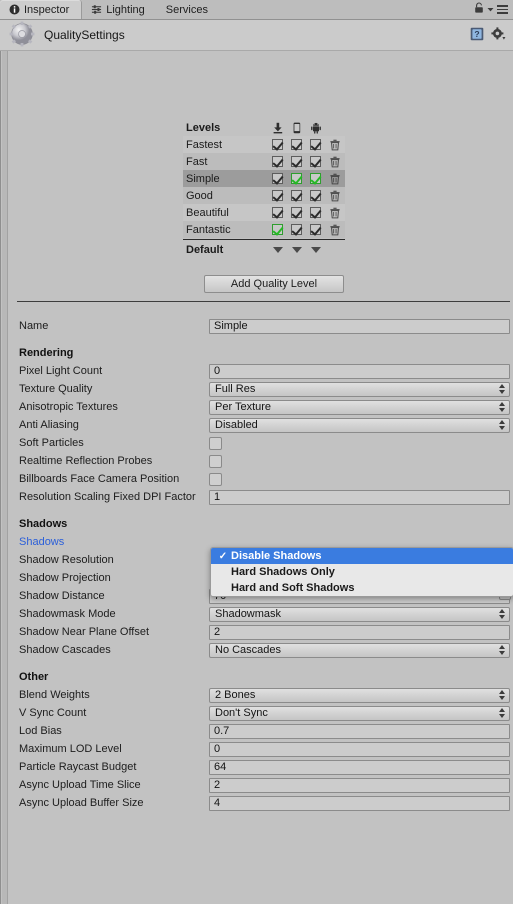 This screenshot has width=513, height=904. I want to click on tab-lighting: Lighting, so click(119, 9).